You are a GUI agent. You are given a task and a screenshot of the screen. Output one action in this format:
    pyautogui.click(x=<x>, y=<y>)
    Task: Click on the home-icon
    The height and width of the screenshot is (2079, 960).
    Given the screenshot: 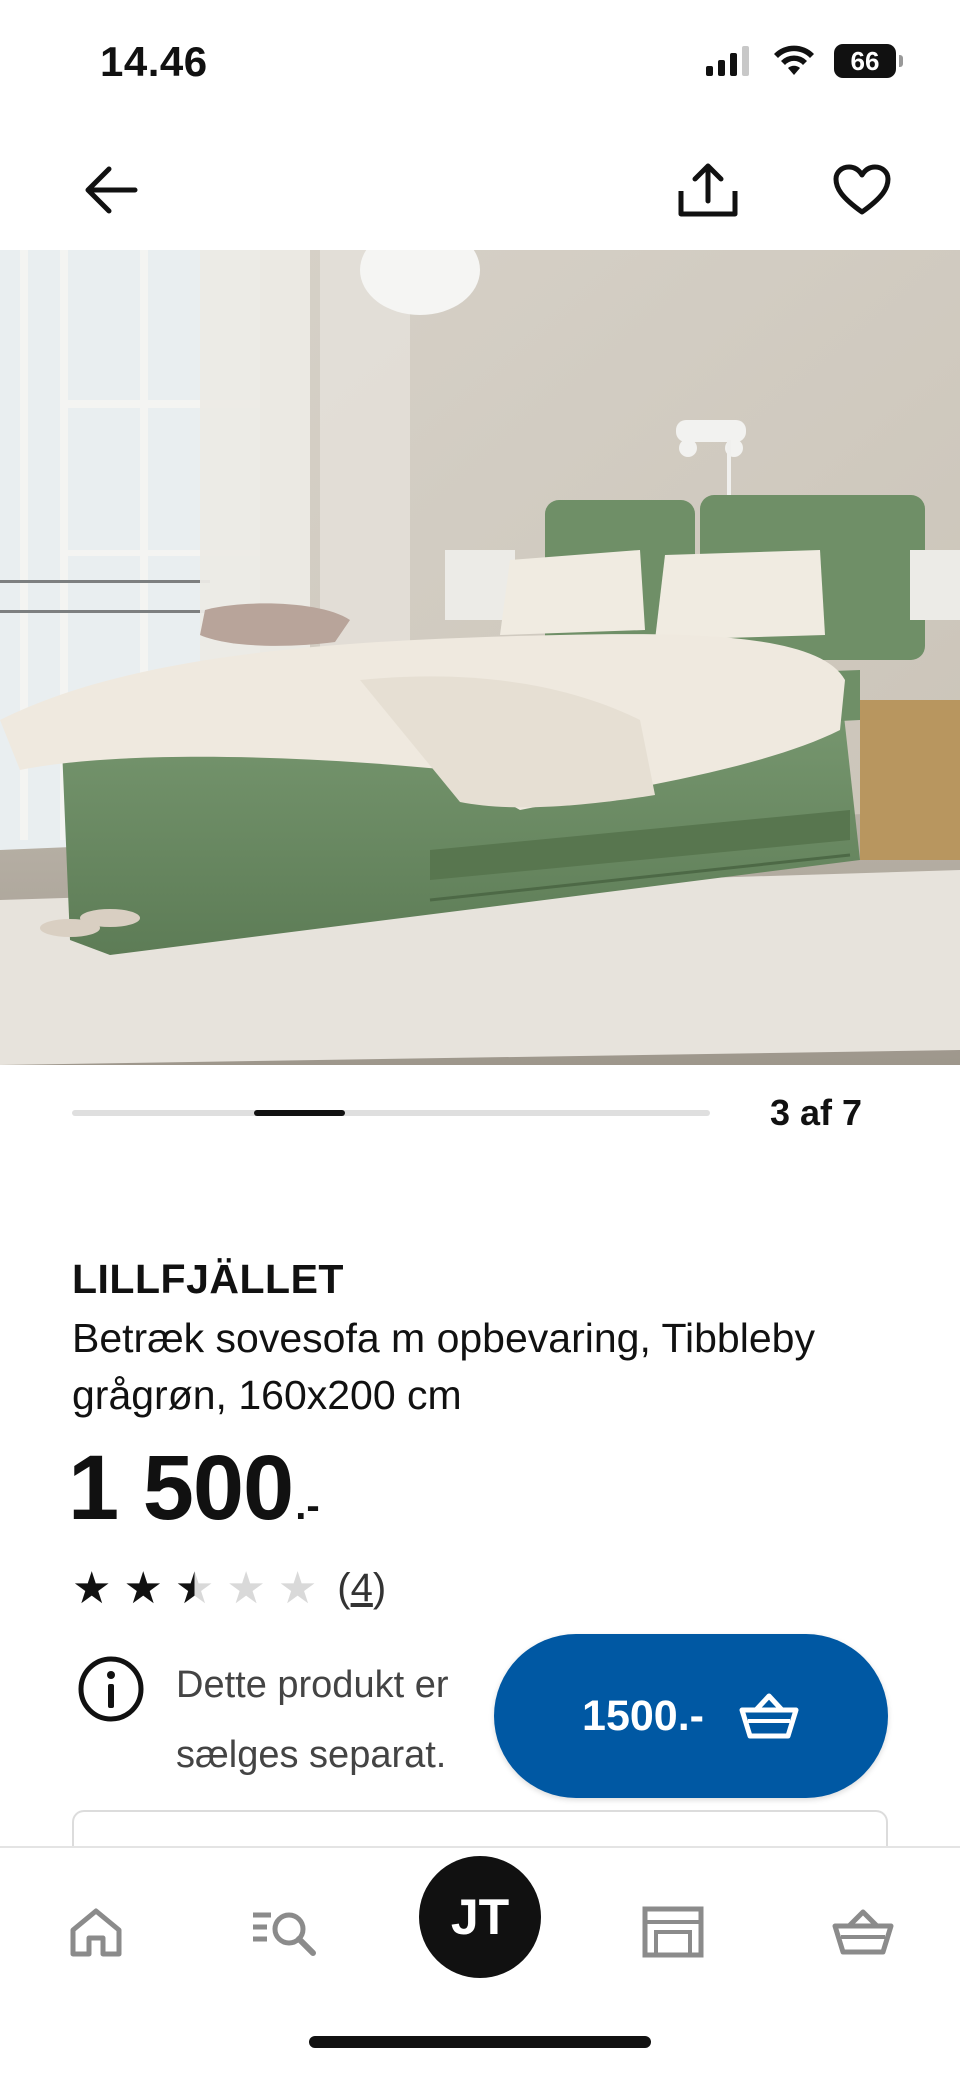 What is the action you would take?
    pyautogui.click(x=96, y=1932)
    